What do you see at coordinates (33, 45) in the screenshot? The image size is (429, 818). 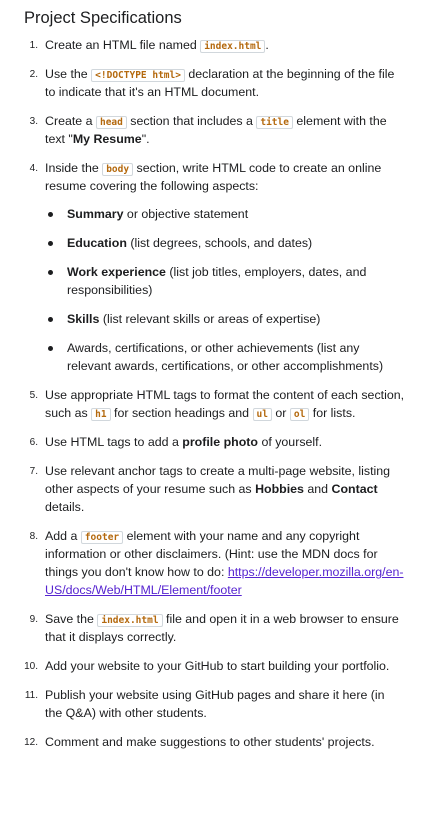 I see `step-number: 1.` at bounding box center [33, 45].